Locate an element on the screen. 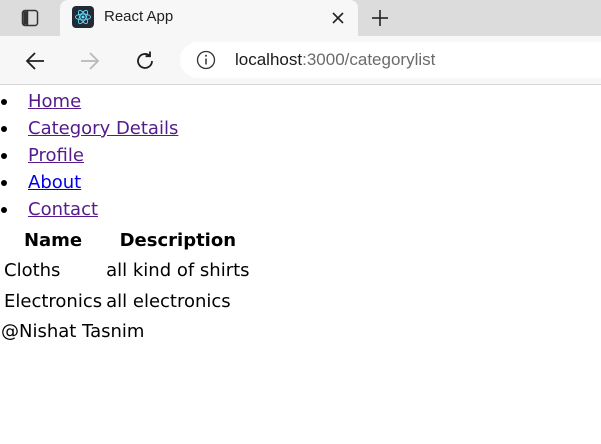 This screenshot has width=601, height=444. cell-name: Electronics is located at coordinates (53, 301).